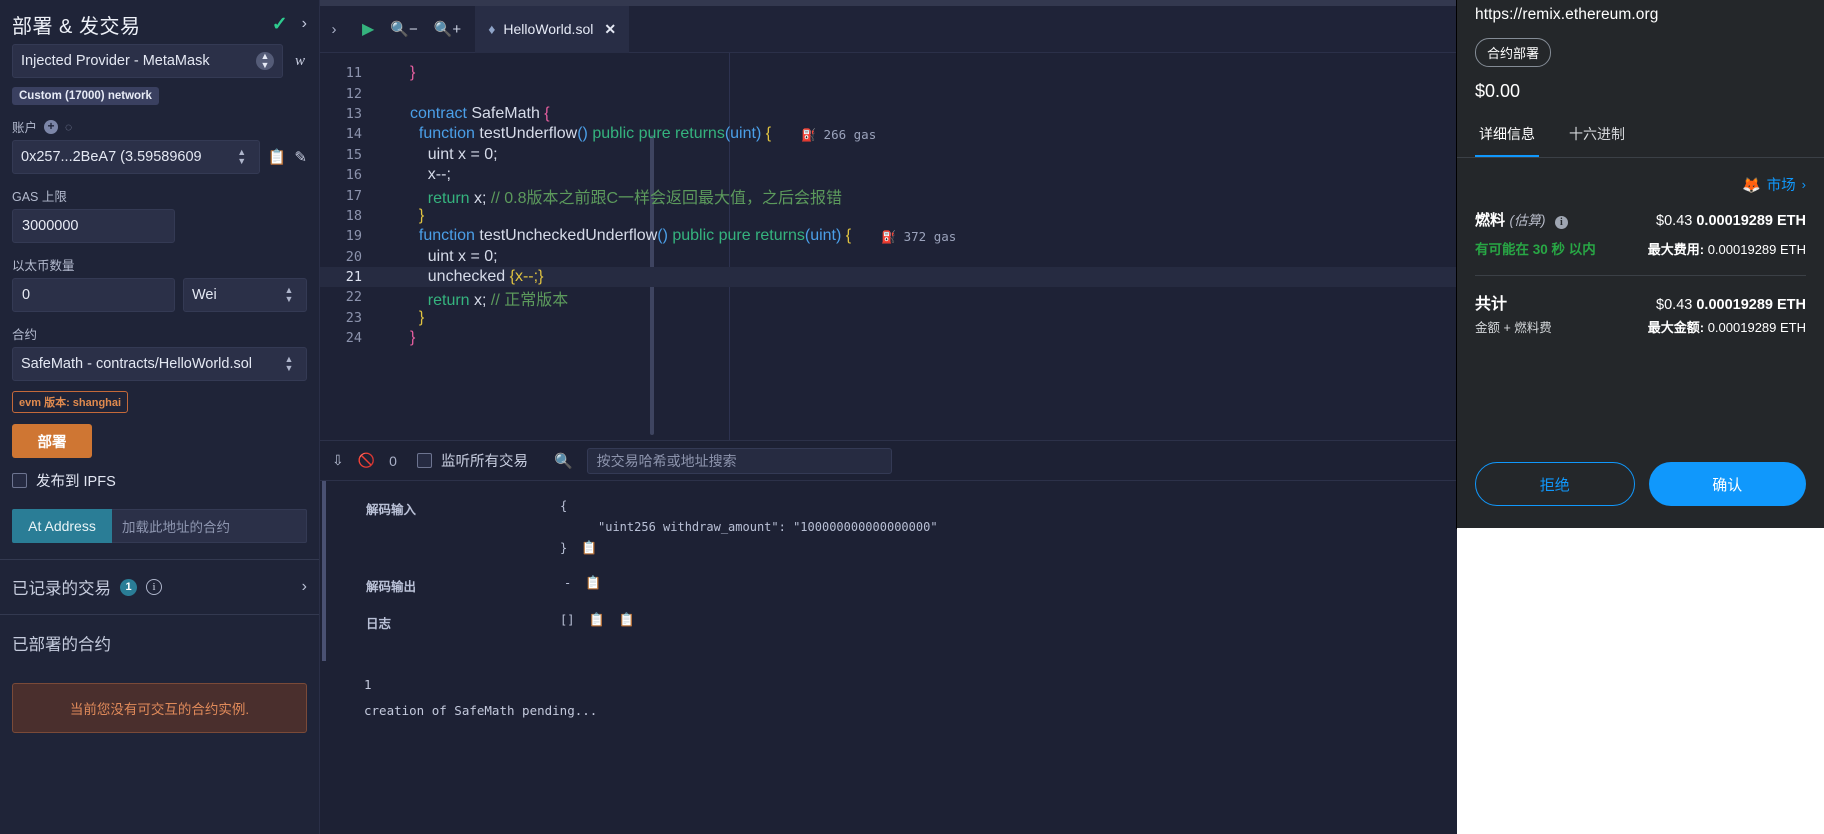 This screenshot has width=1824, height=834. I want to click on value-unit: Wei, so click(204, 295).